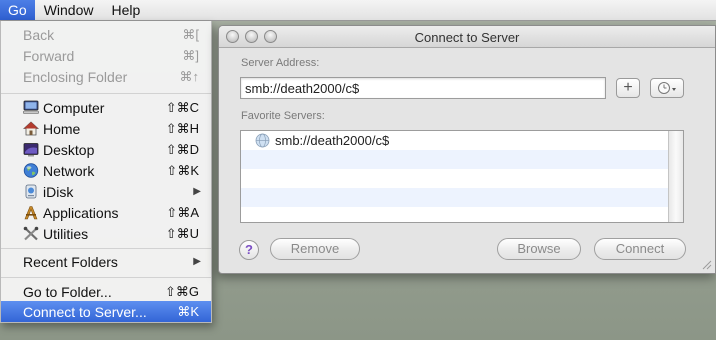  I want to click on menu-item-connect-to-server: Connect to Server... ⌘K, so click(106, 311).